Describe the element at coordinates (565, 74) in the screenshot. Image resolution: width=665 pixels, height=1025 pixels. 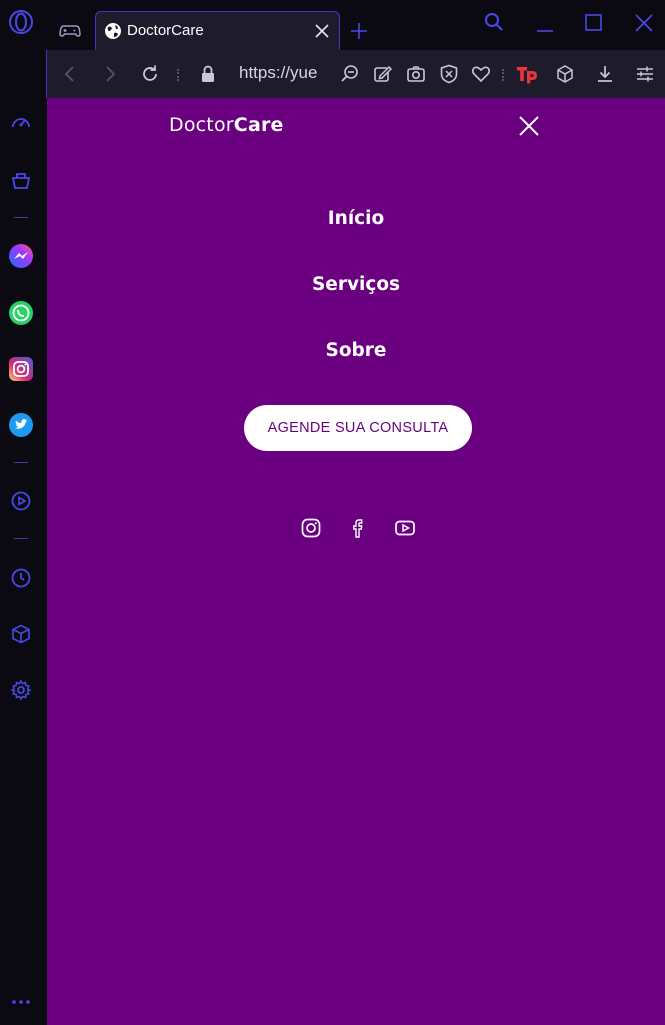
I see `cube-icon` at that location.